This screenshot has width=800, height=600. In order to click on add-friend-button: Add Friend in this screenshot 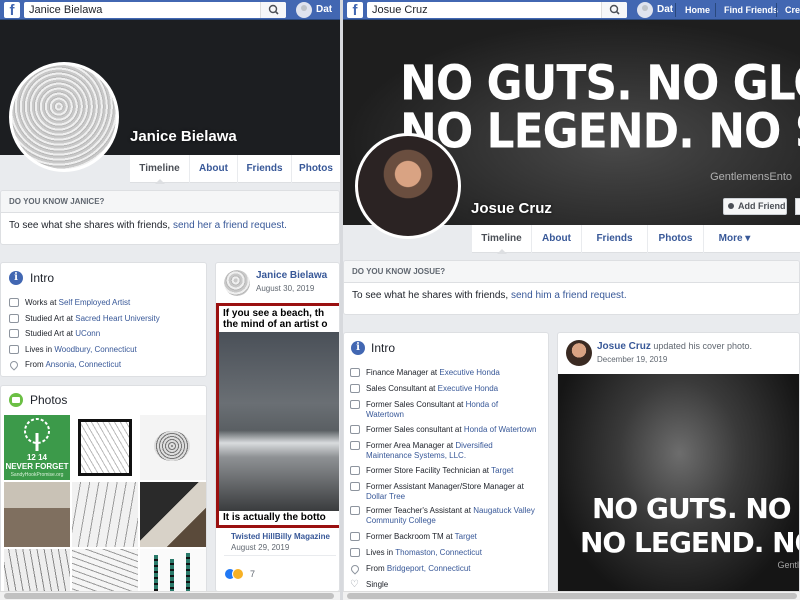, I will do `click(755, 206)`.